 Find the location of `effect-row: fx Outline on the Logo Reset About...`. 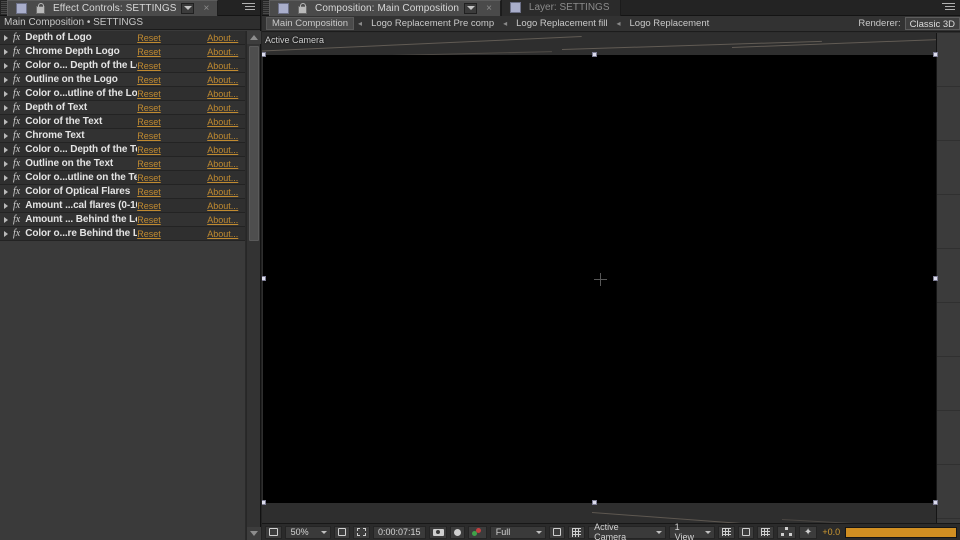

effect-row: fx Outline on the Logo Reset About... is located at coordinates (122, 80).